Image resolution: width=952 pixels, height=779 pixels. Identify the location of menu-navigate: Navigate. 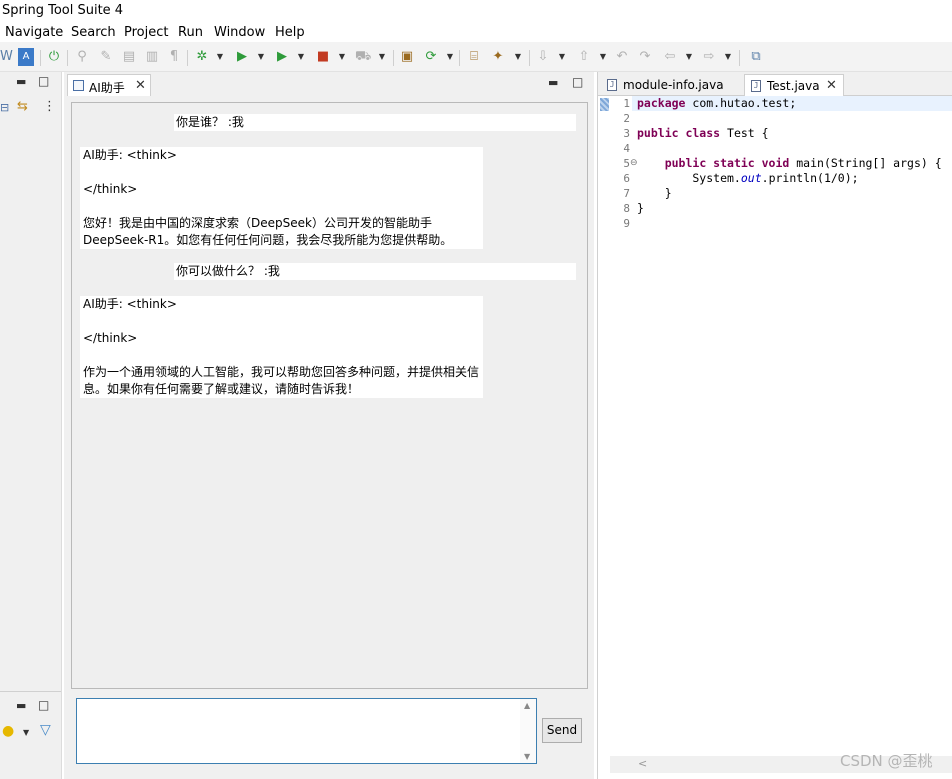
(34, 32).